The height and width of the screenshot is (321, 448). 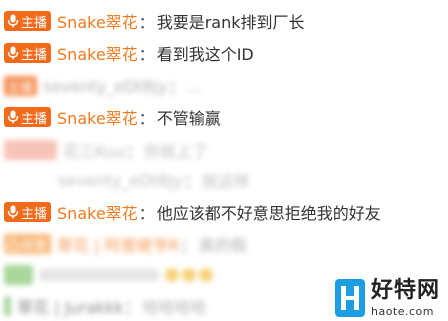 I want to click on watermark-url: haote.com, so click(x=402, y=311).